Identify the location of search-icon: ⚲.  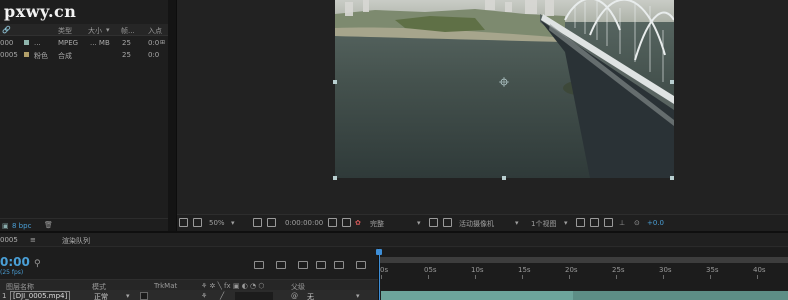
(37, 264).